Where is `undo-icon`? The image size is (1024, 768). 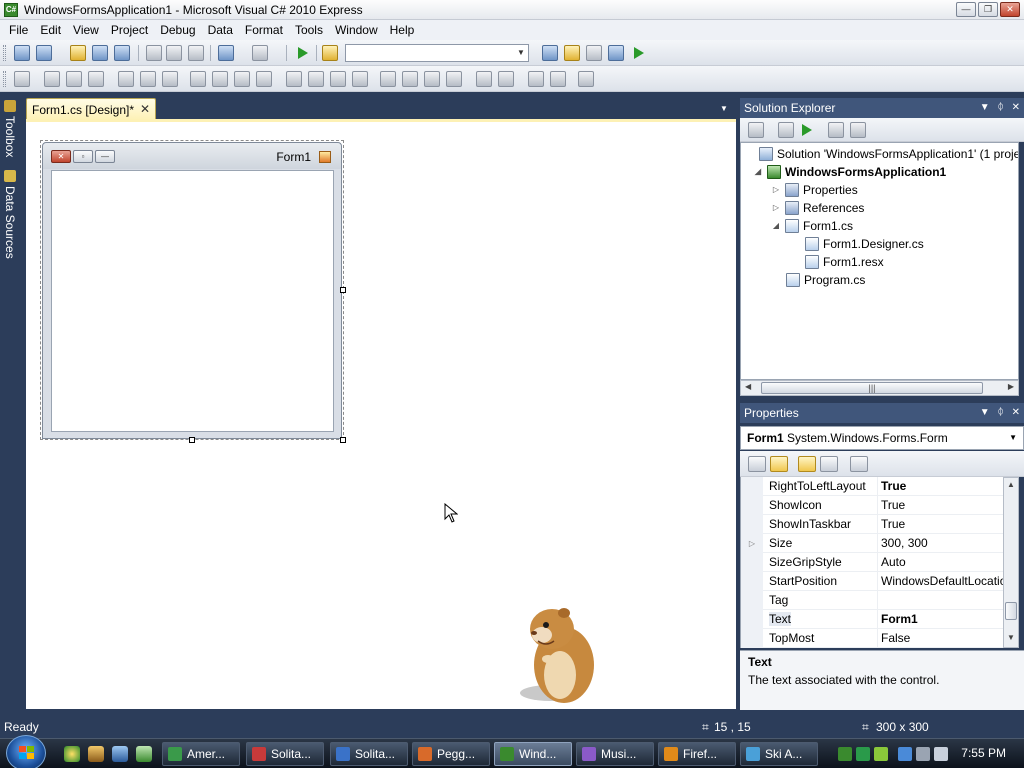 undo-icon is located at coordinates (226, 53).